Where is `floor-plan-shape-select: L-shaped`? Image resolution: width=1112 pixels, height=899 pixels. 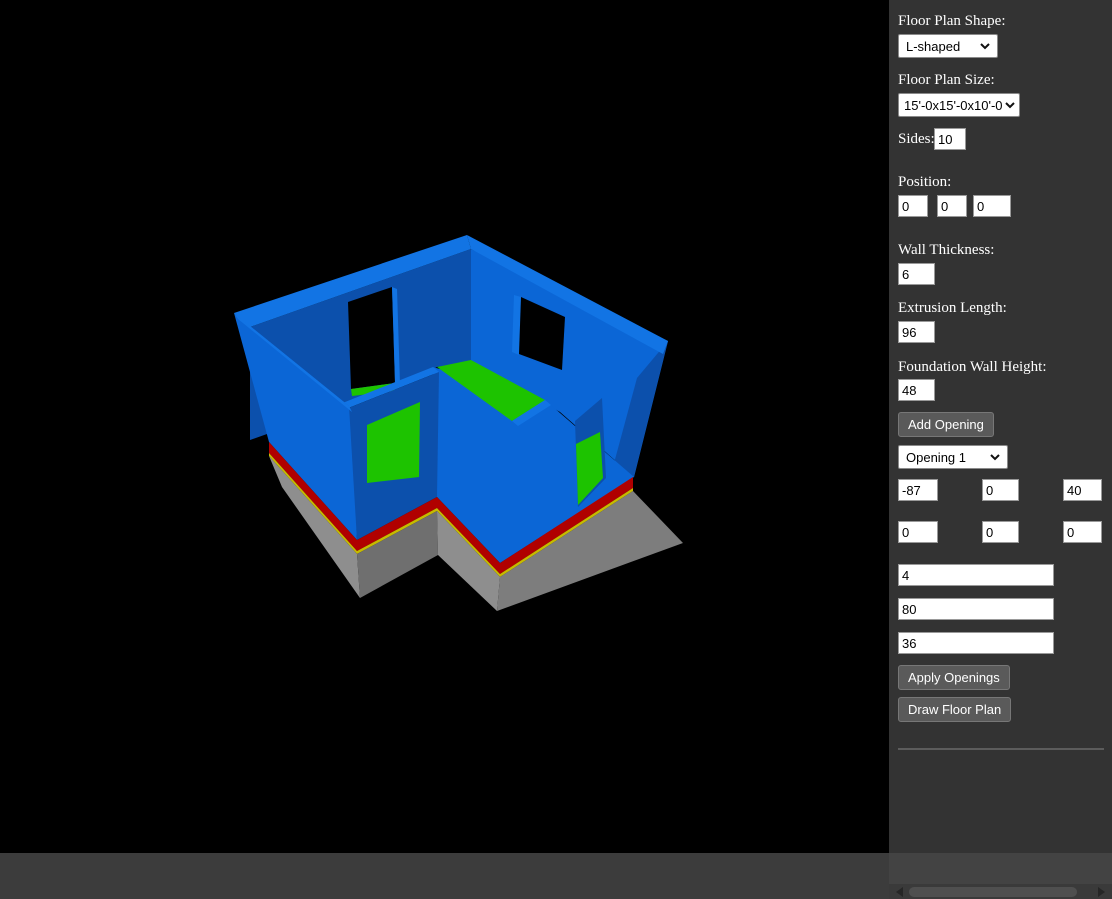
floor-plan-shape-select: L-shaped is located at coordinates (948, 46).